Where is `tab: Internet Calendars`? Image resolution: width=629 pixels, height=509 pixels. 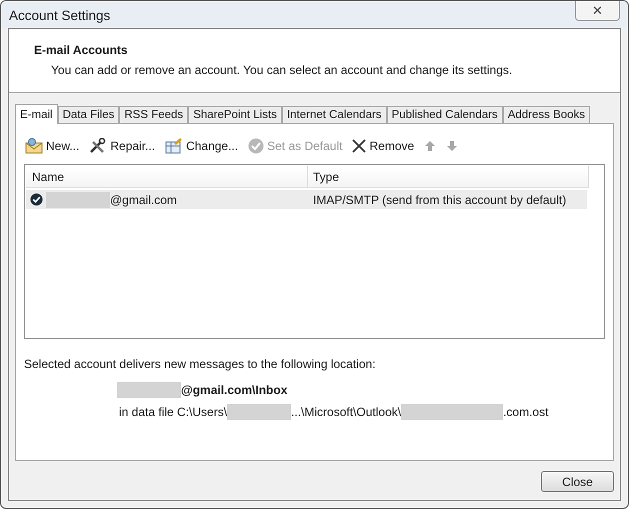
tab: Internet Calendars is located at coordinates (334, 114).